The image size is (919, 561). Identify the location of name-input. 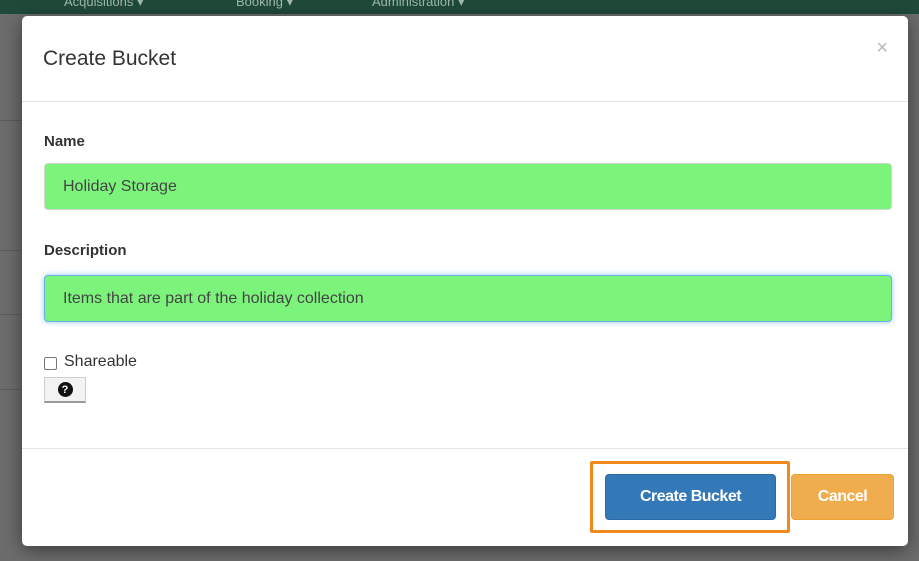
(468, 186).